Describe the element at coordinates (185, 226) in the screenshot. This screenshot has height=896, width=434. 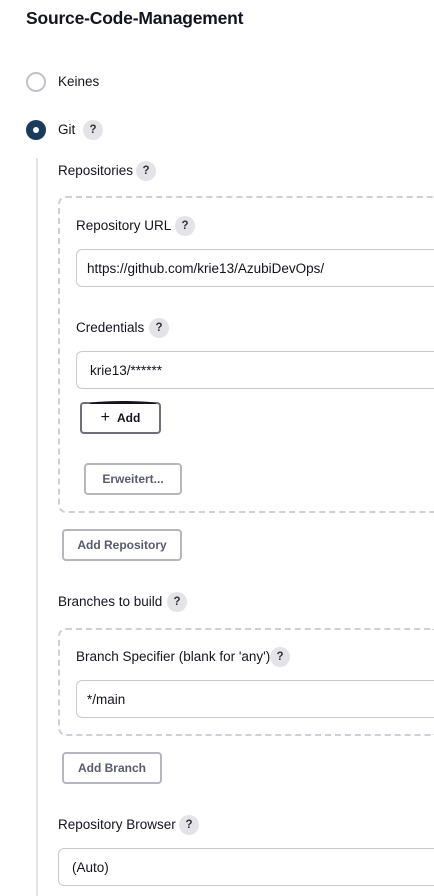
I see `repository-url-help-icon: ?` at that location.